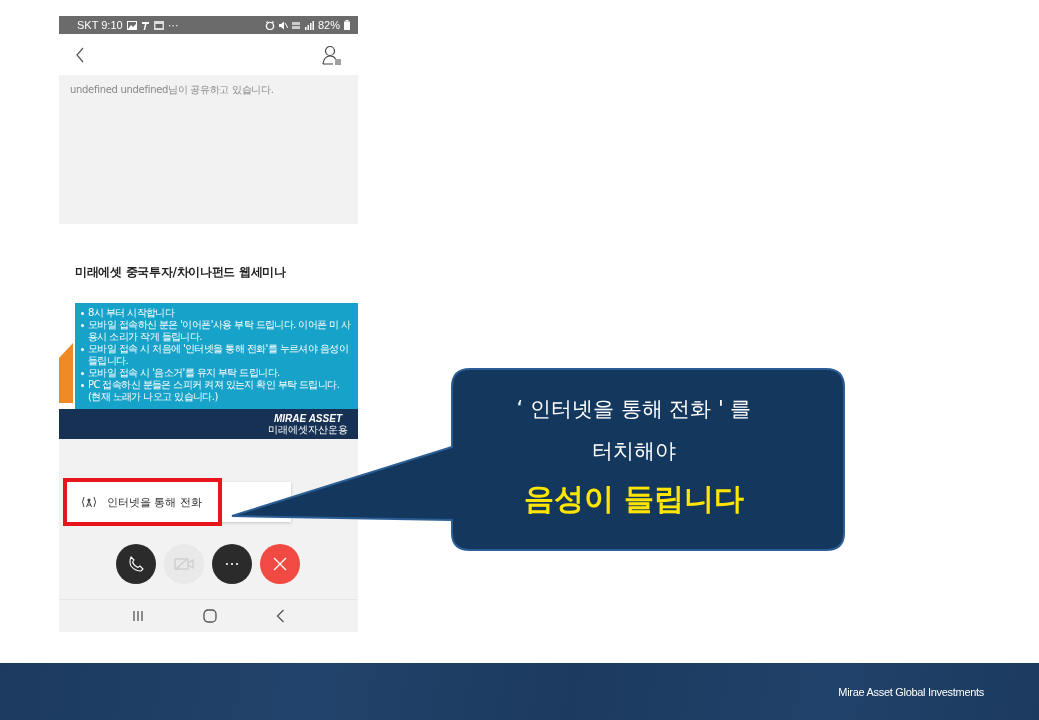  Describe the element at coordinates (308, 429) in the screenshot. I see `logo-subtext: 미래에셋자산운용` at that location.